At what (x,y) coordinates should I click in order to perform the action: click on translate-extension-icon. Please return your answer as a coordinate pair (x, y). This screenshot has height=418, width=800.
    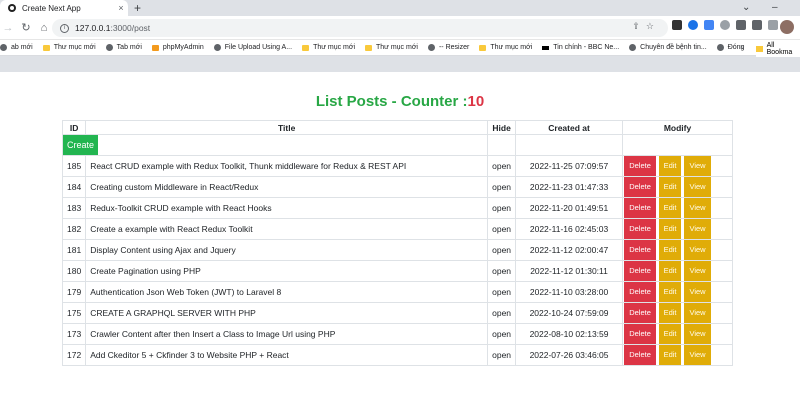
    Looking at the image, I should click on (709, 25).